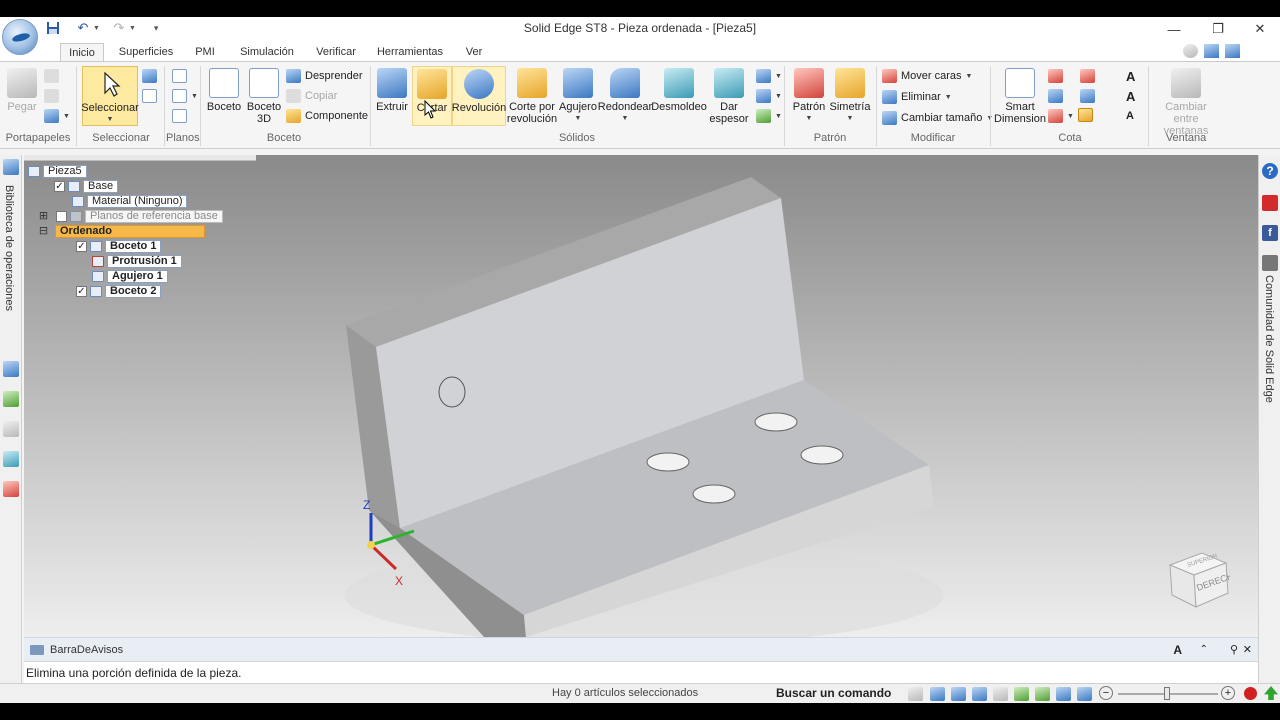  What do you see at coordinates (937, 118) in the screenshot?
I see `cambiar-tamano-button: Cambiar tamaño▼` at bounding box center [937, 118].